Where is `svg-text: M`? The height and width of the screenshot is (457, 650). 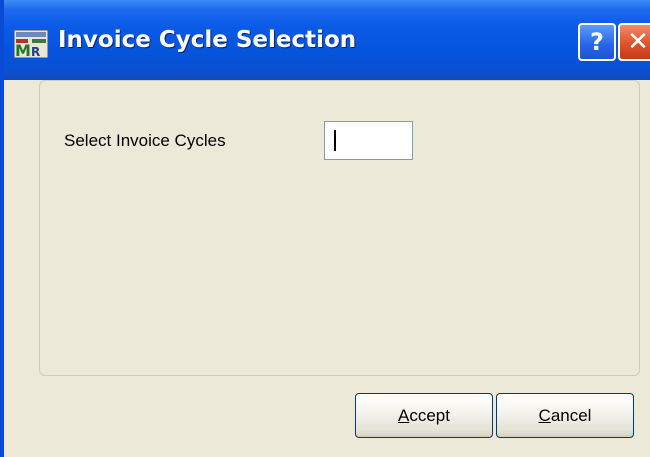
svg-text: M is located at coordinates (23, 49).